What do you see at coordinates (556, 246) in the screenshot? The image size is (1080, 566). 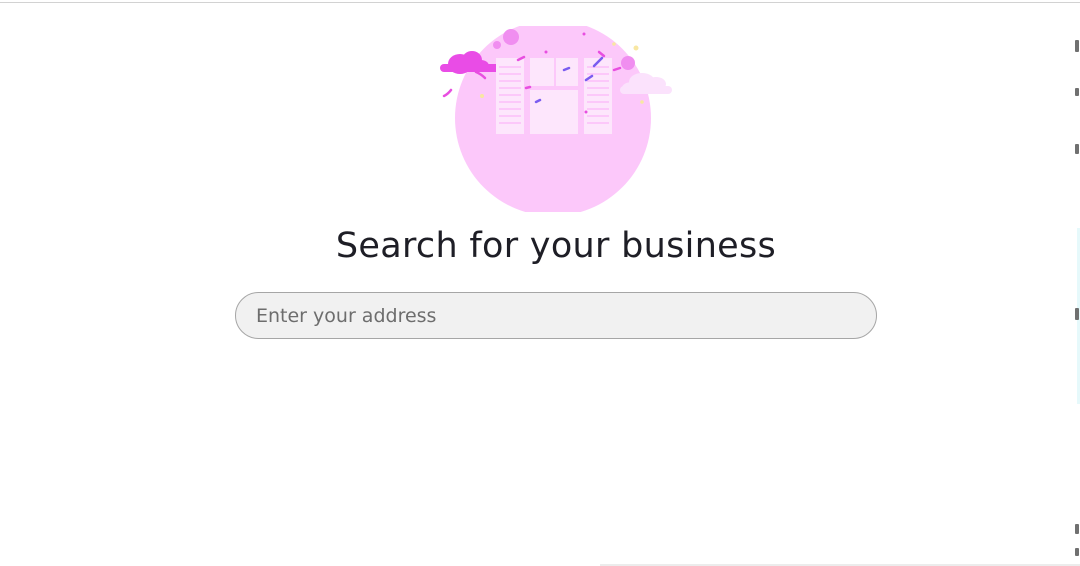 I see `page-title: Search for your business` at bounding box center [556, 246].